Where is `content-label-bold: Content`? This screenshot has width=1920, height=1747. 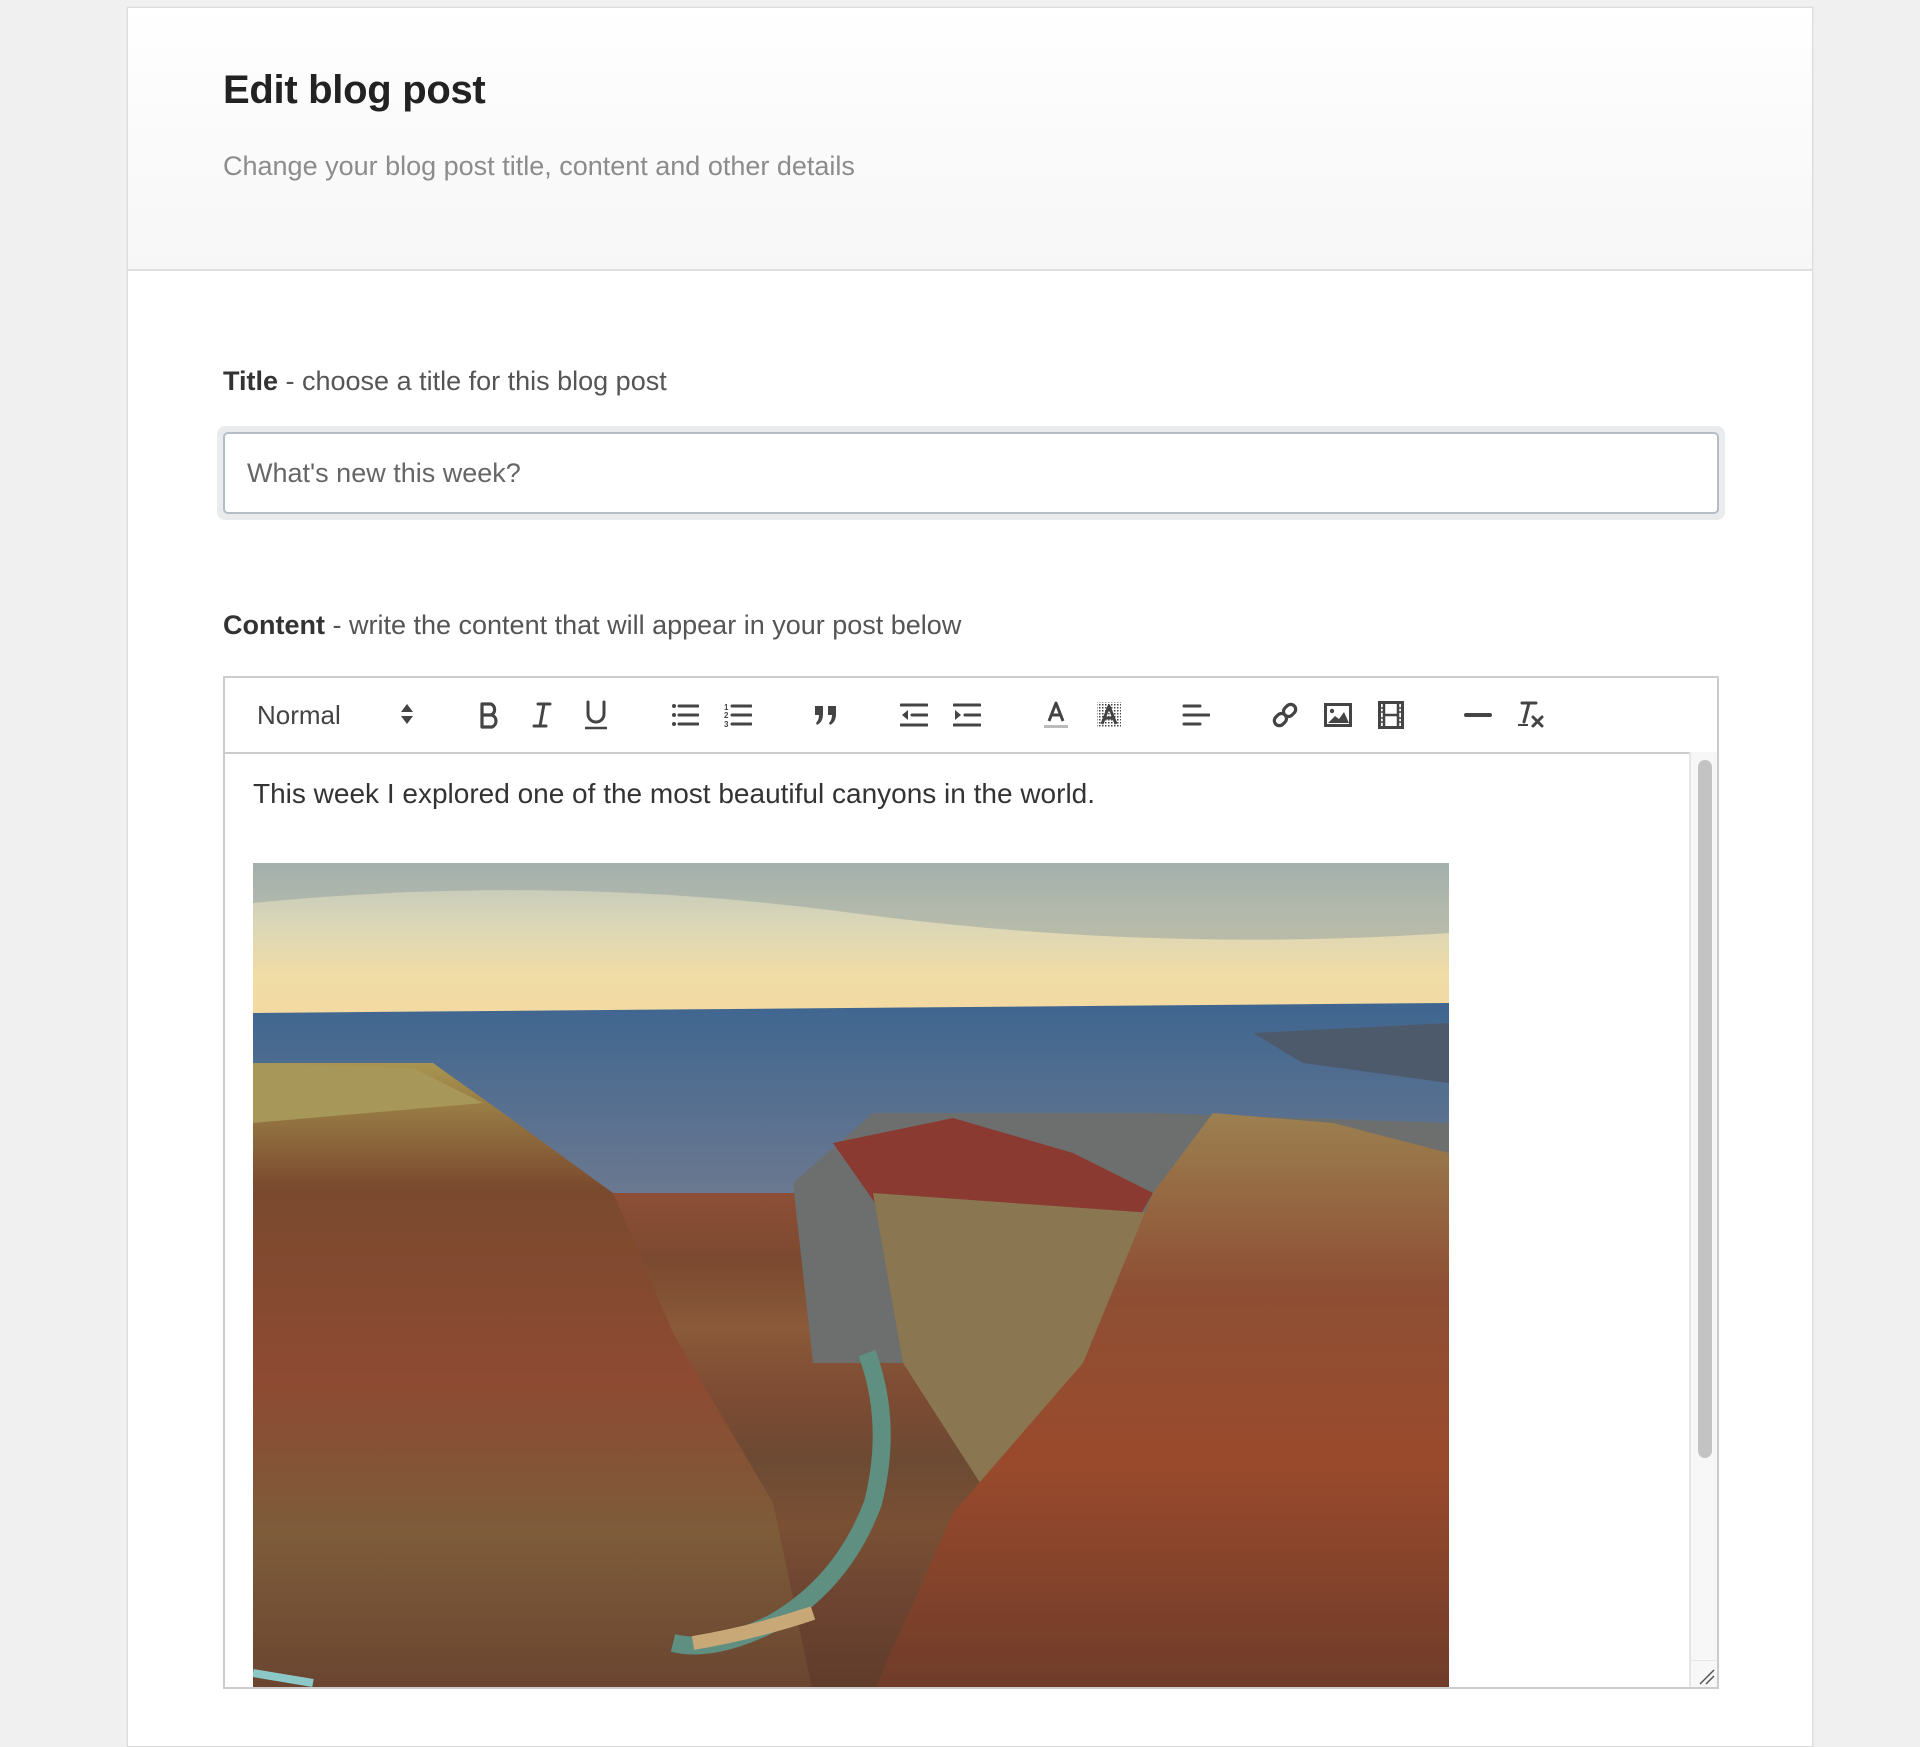
content-label-bold: Content is located at coordinates (274, 625).